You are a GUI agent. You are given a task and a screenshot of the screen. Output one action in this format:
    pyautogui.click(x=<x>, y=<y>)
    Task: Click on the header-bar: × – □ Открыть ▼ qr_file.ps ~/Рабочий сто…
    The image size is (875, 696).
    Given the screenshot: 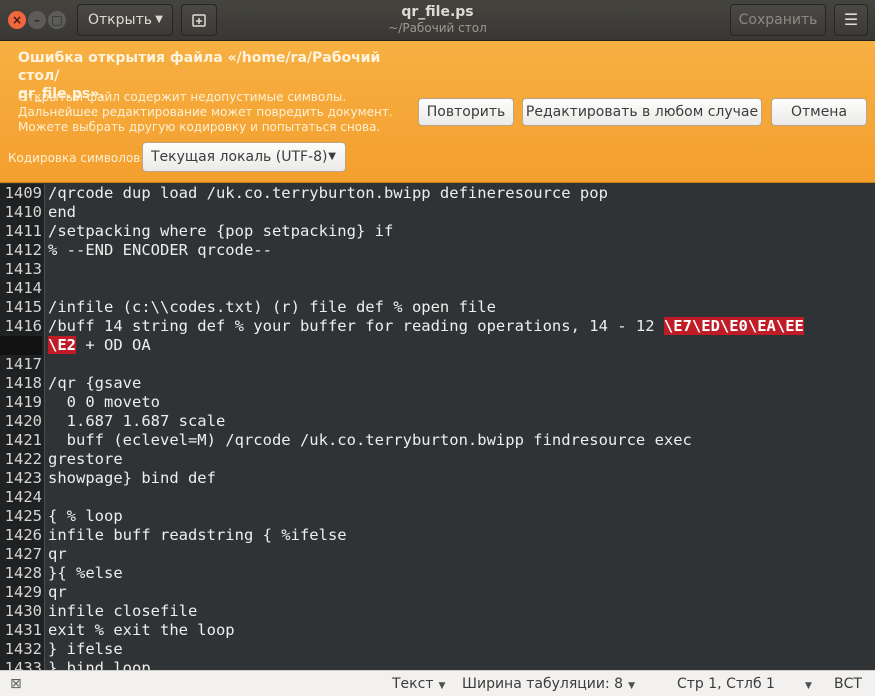 What is the action you would take?
    pyautogui.click(x=437, y=20)
    